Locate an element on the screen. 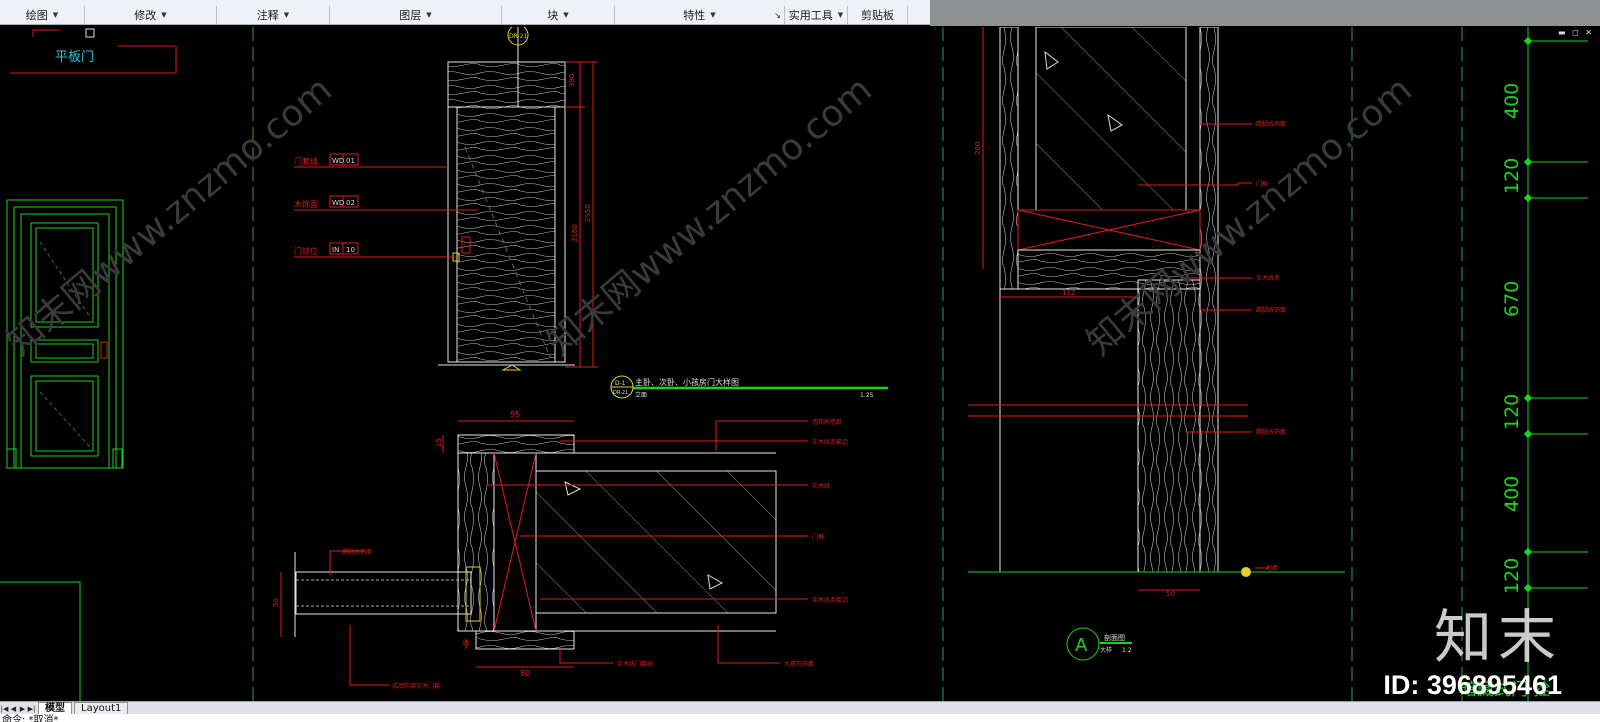 Image resolution: width=1600 pixels, height=722 pixels. tag-3: 门锁位 IN 10 is located at coordinates (374, 250).